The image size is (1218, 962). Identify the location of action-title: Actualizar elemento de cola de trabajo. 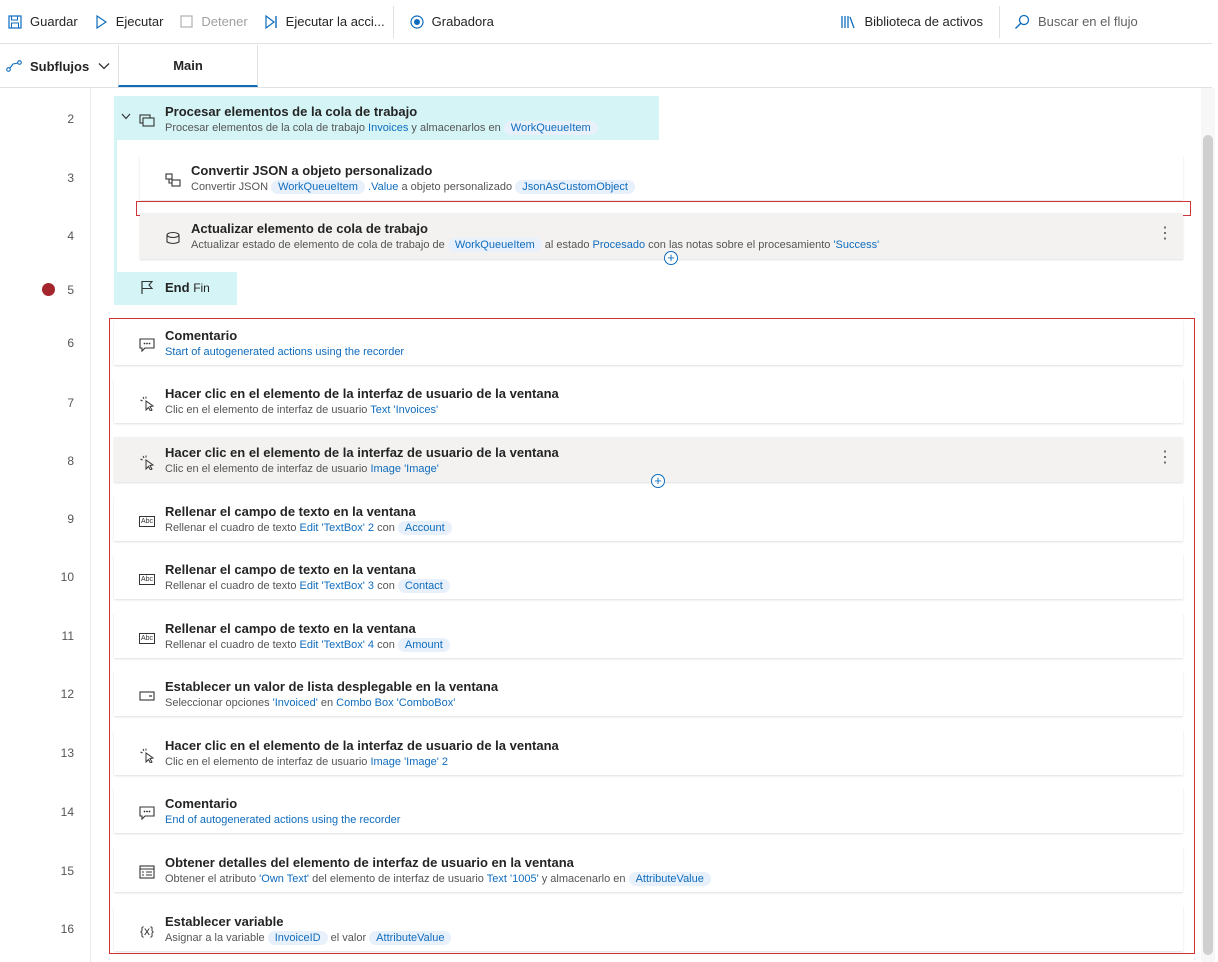
(309, 228).